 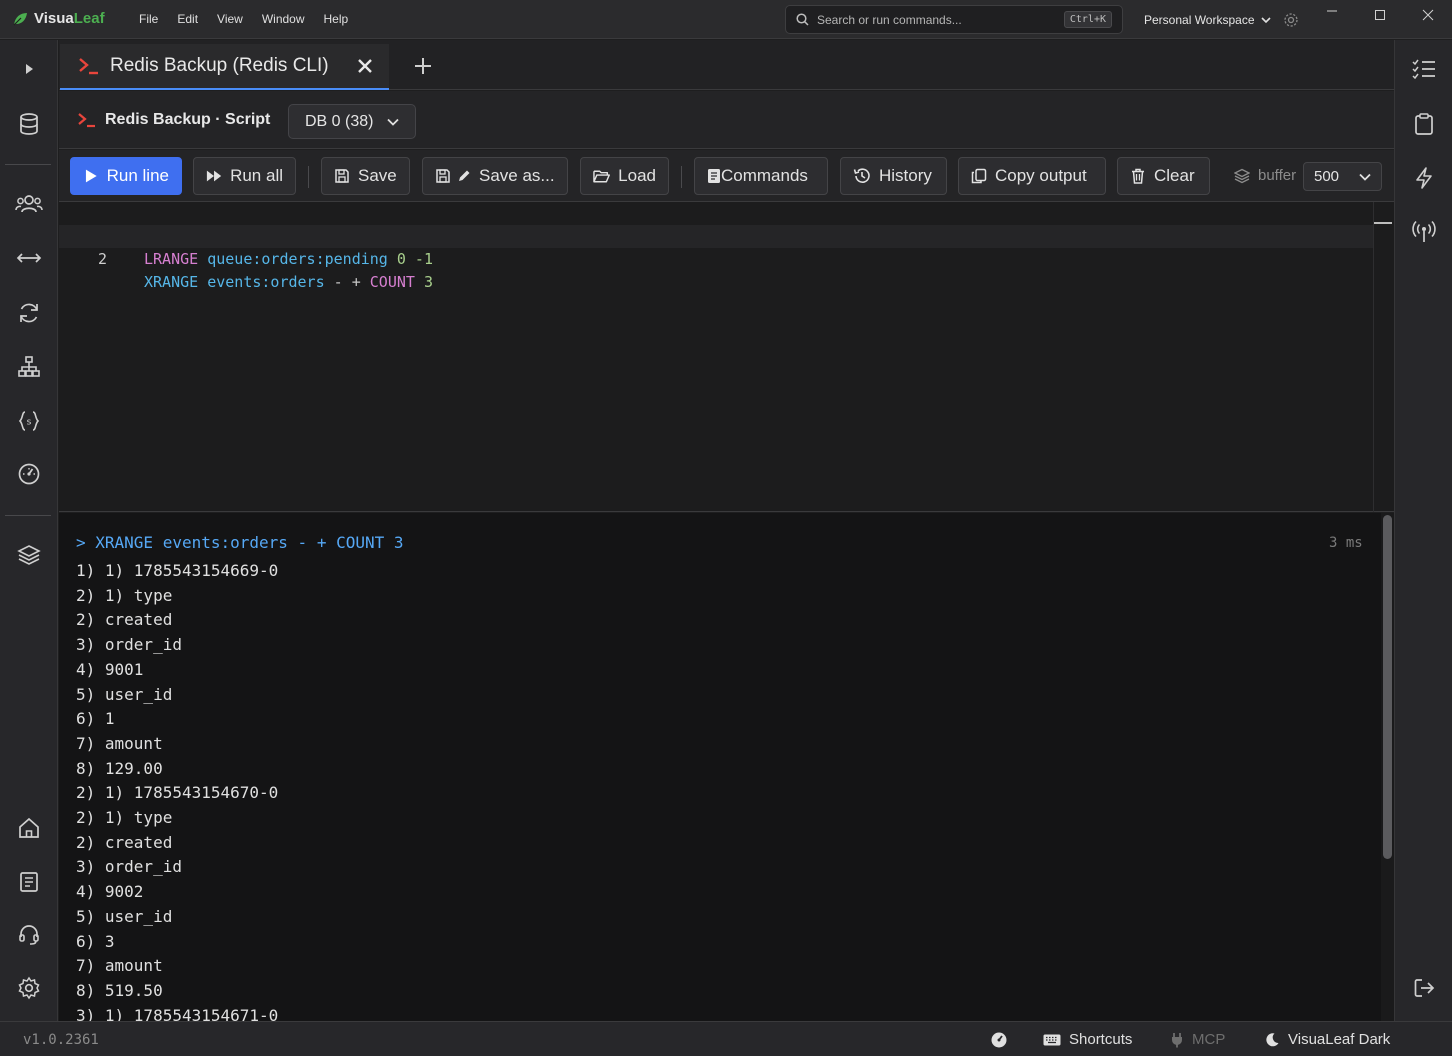 I want to click on line-number: 2, so click(x=102, y=259).